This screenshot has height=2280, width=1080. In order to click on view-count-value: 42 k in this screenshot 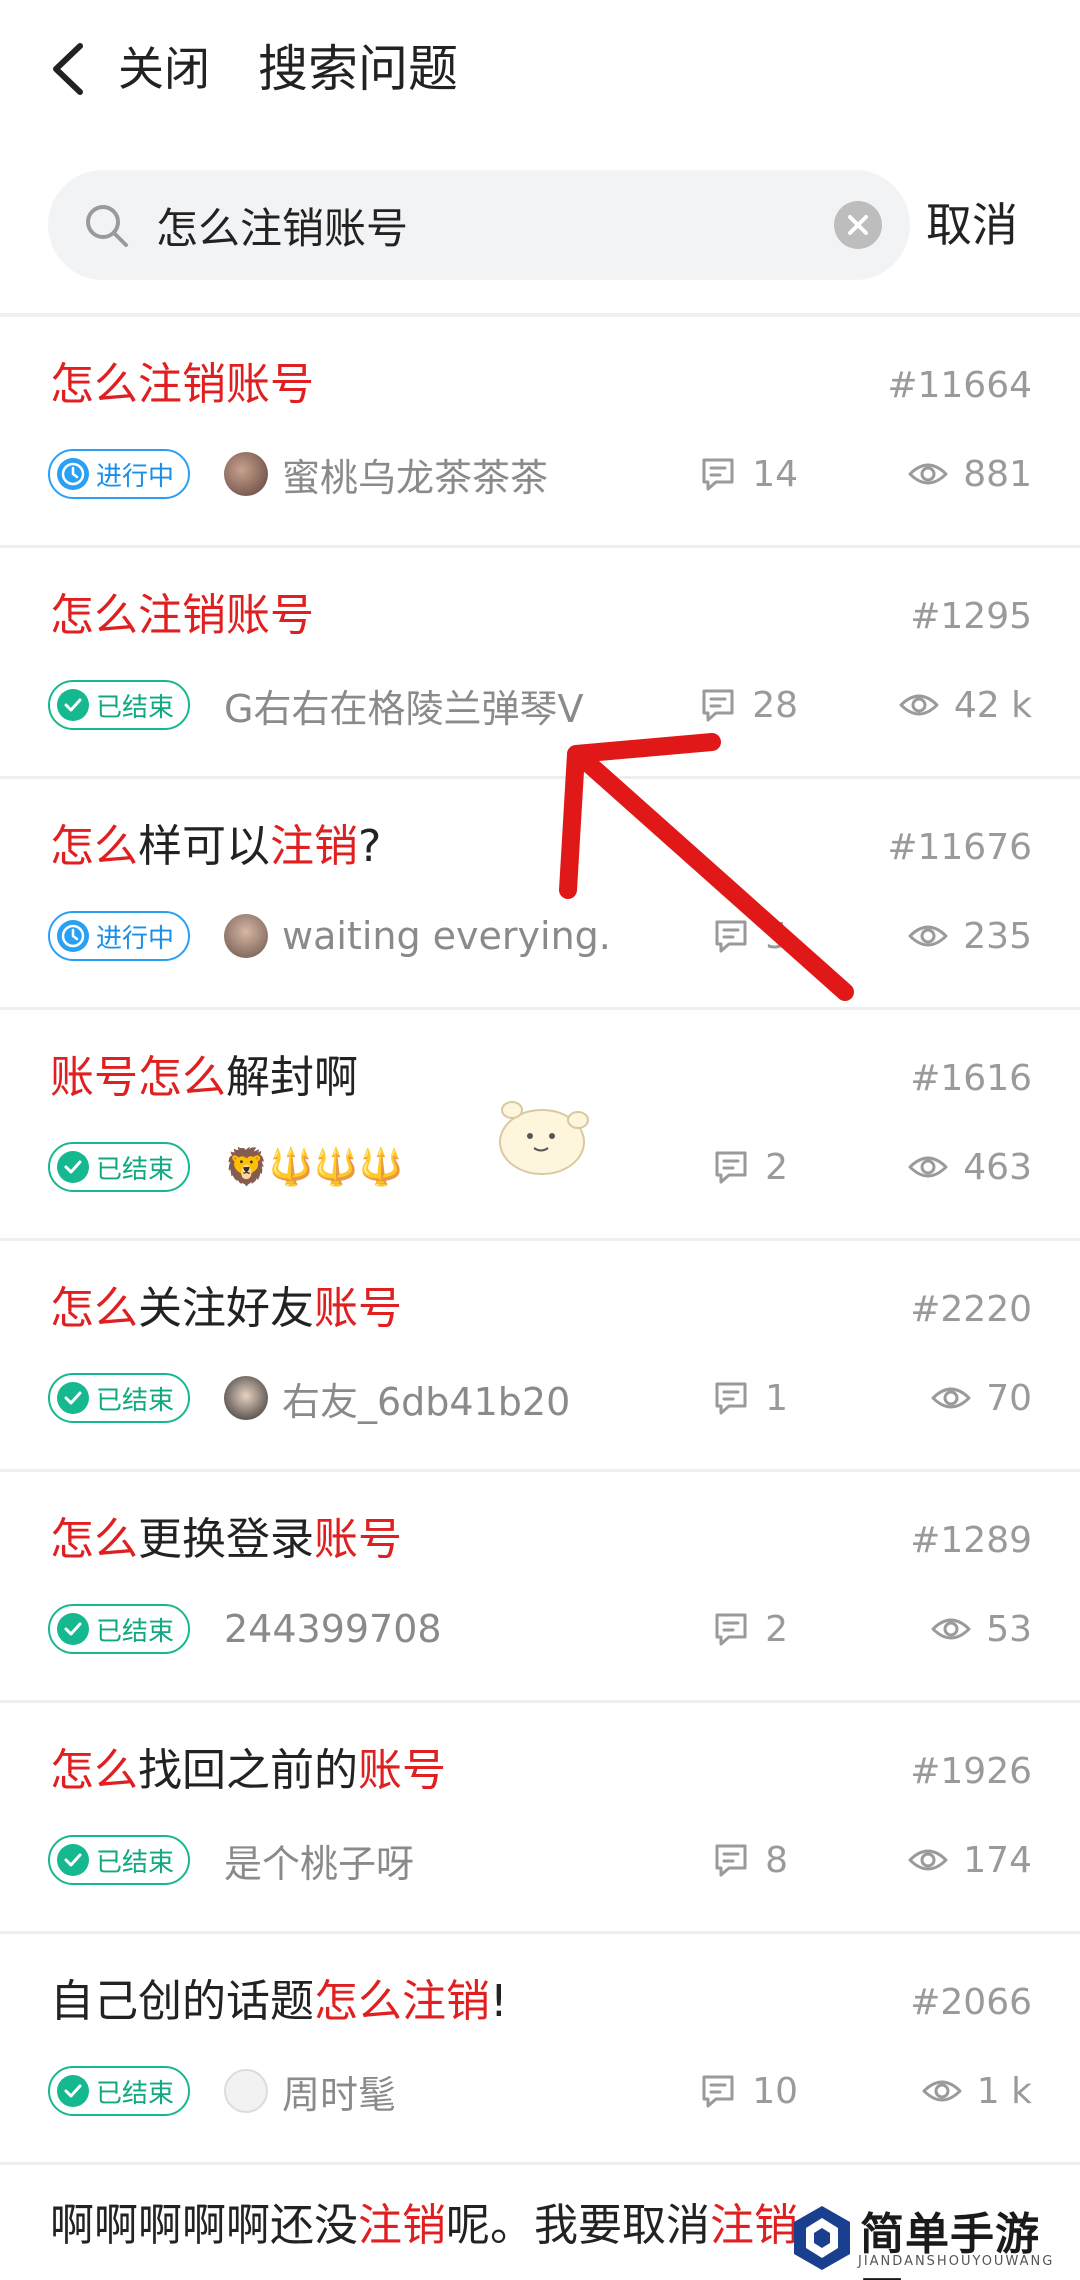, I will do `click(992, 705)`.